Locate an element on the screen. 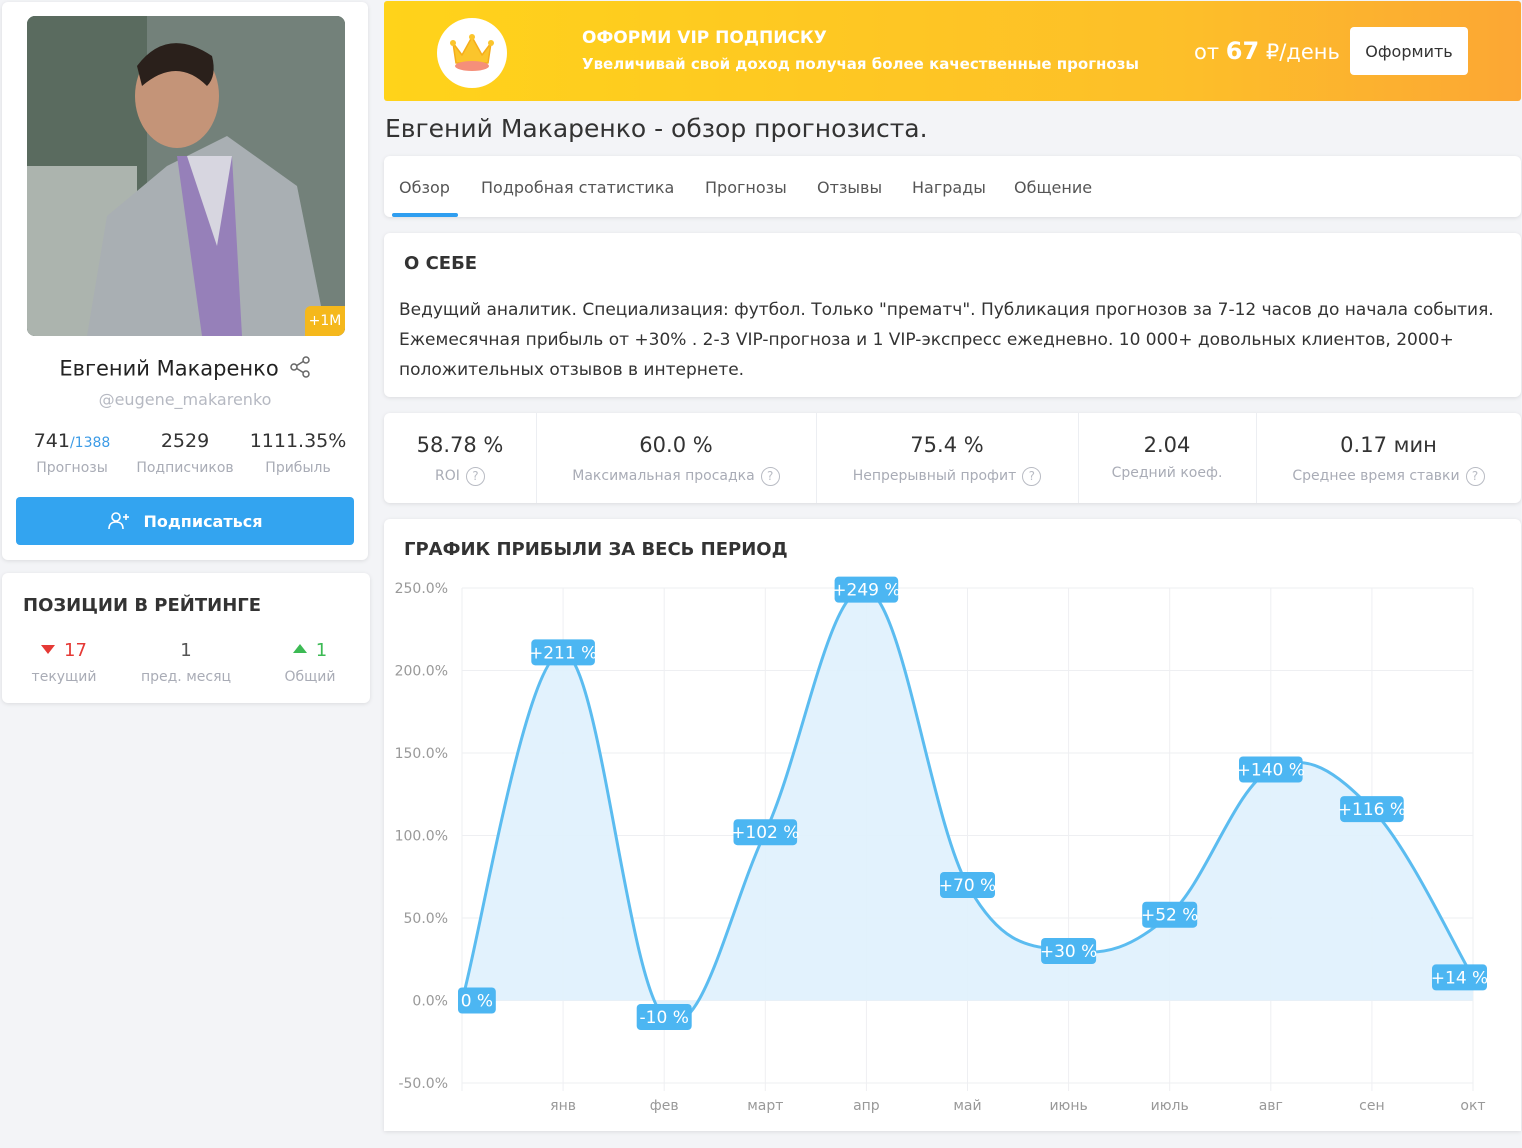 This screenshot has height=1148, width=1522. x-tick-label: июнь is located at coordinates (1068, 1106).